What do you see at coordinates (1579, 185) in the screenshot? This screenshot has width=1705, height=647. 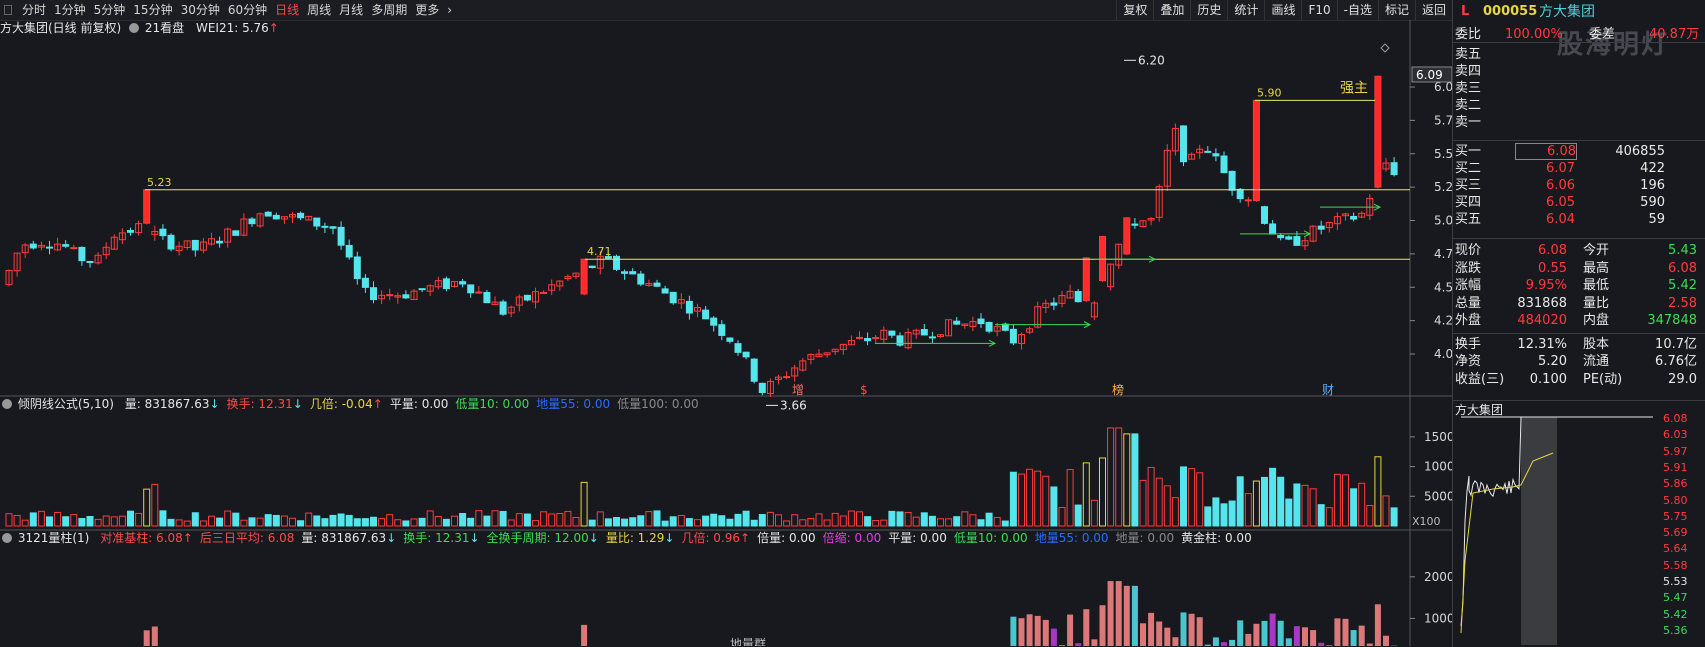 I see `buy-row: 买三 6.06 196` at bounding box center [1579, 185].